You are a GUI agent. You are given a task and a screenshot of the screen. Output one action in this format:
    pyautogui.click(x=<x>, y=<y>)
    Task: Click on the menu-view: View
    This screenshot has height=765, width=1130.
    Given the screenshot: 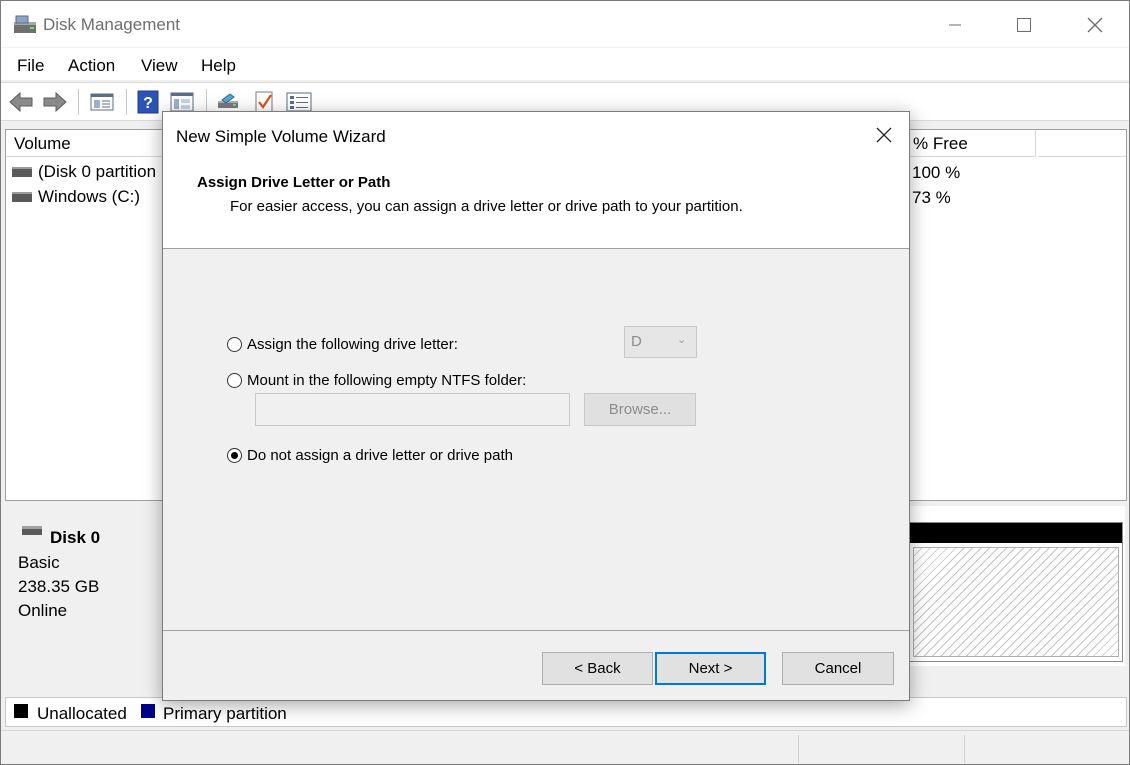 What is the action you would take?
    pyautogui.click(x=159, y=66)
    